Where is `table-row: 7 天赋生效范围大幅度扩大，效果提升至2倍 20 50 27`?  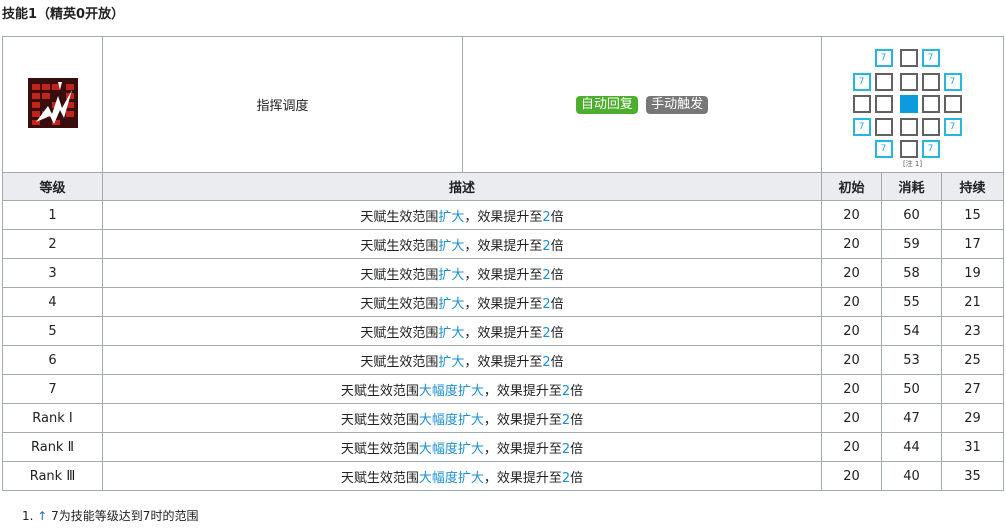
table-row: 7 天赋生效范围大幅度扩大，效果提升至2倍 20 50 27 is located at coordinates (503, 389).